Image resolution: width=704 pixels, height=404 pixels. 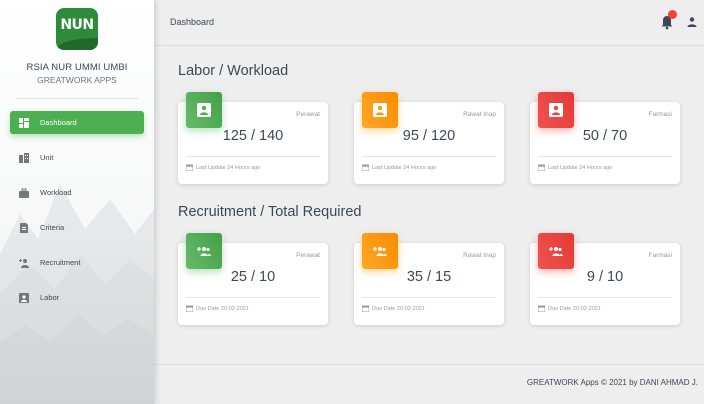 What do you see at coordinates (24, 193) in the screenshot?
I see `workload-icon` at bounding box center [24, 193].